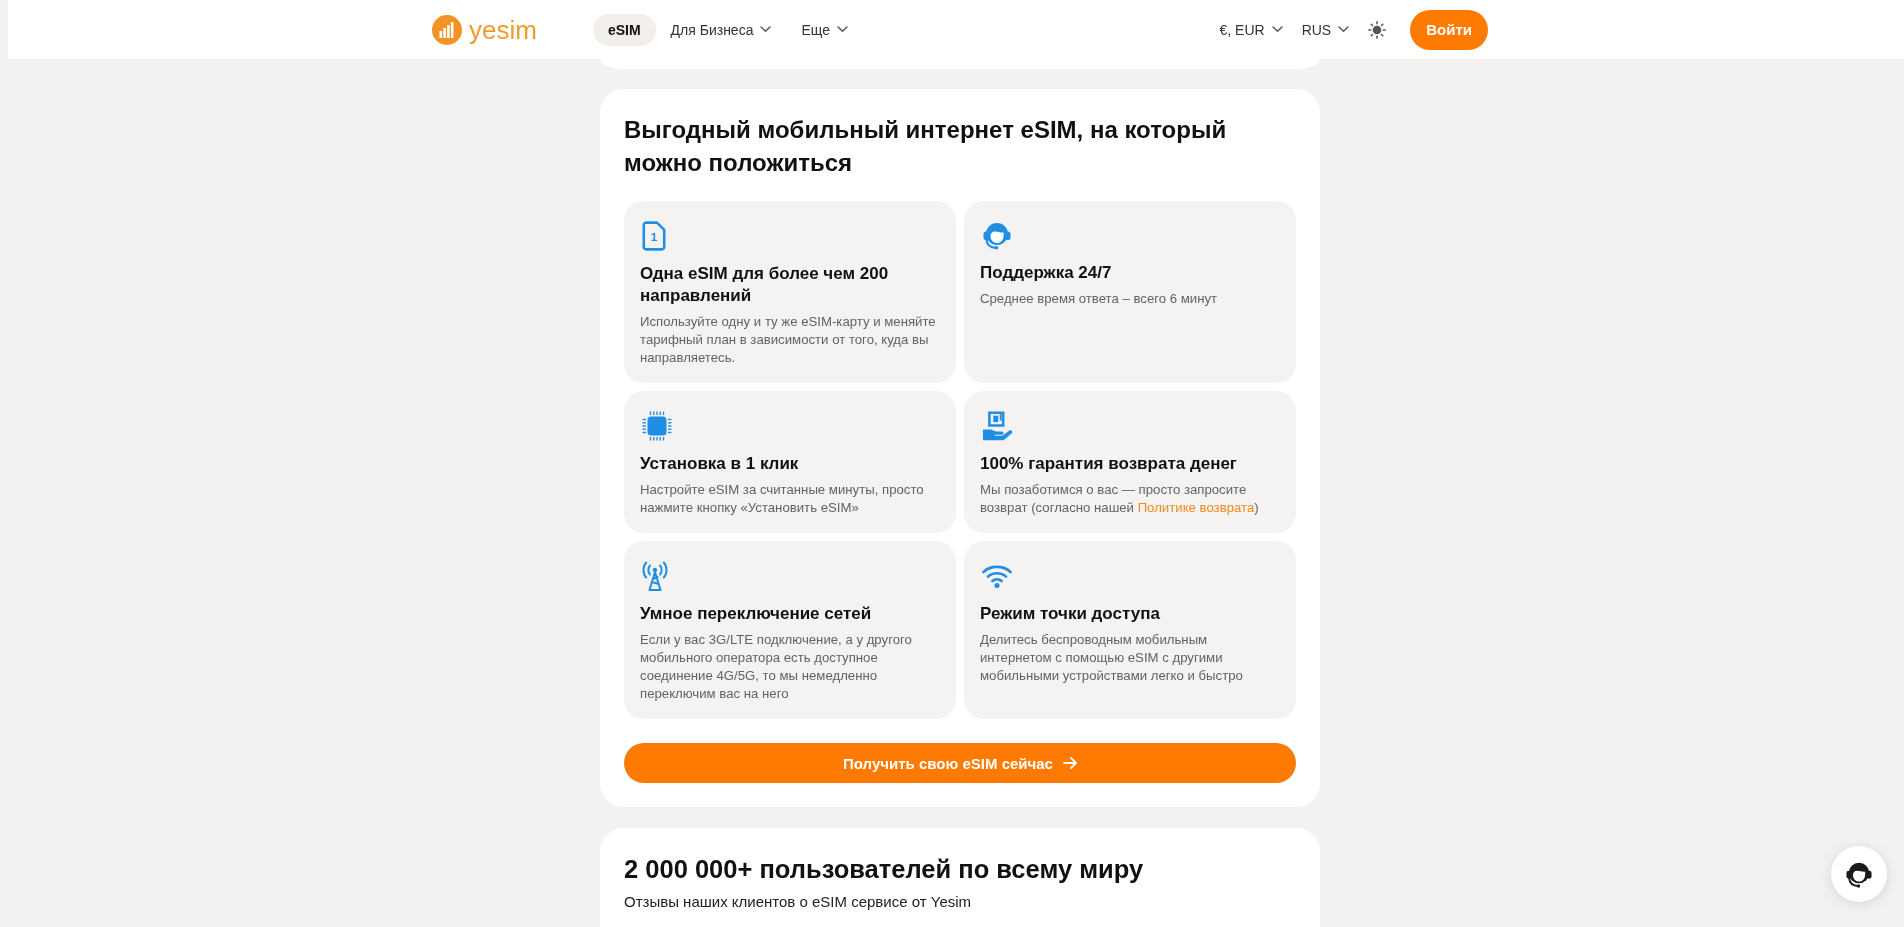 The width and height of the screenshot is (1904, 927). I want to click on arrow-right-icon, so click(1069, 763).